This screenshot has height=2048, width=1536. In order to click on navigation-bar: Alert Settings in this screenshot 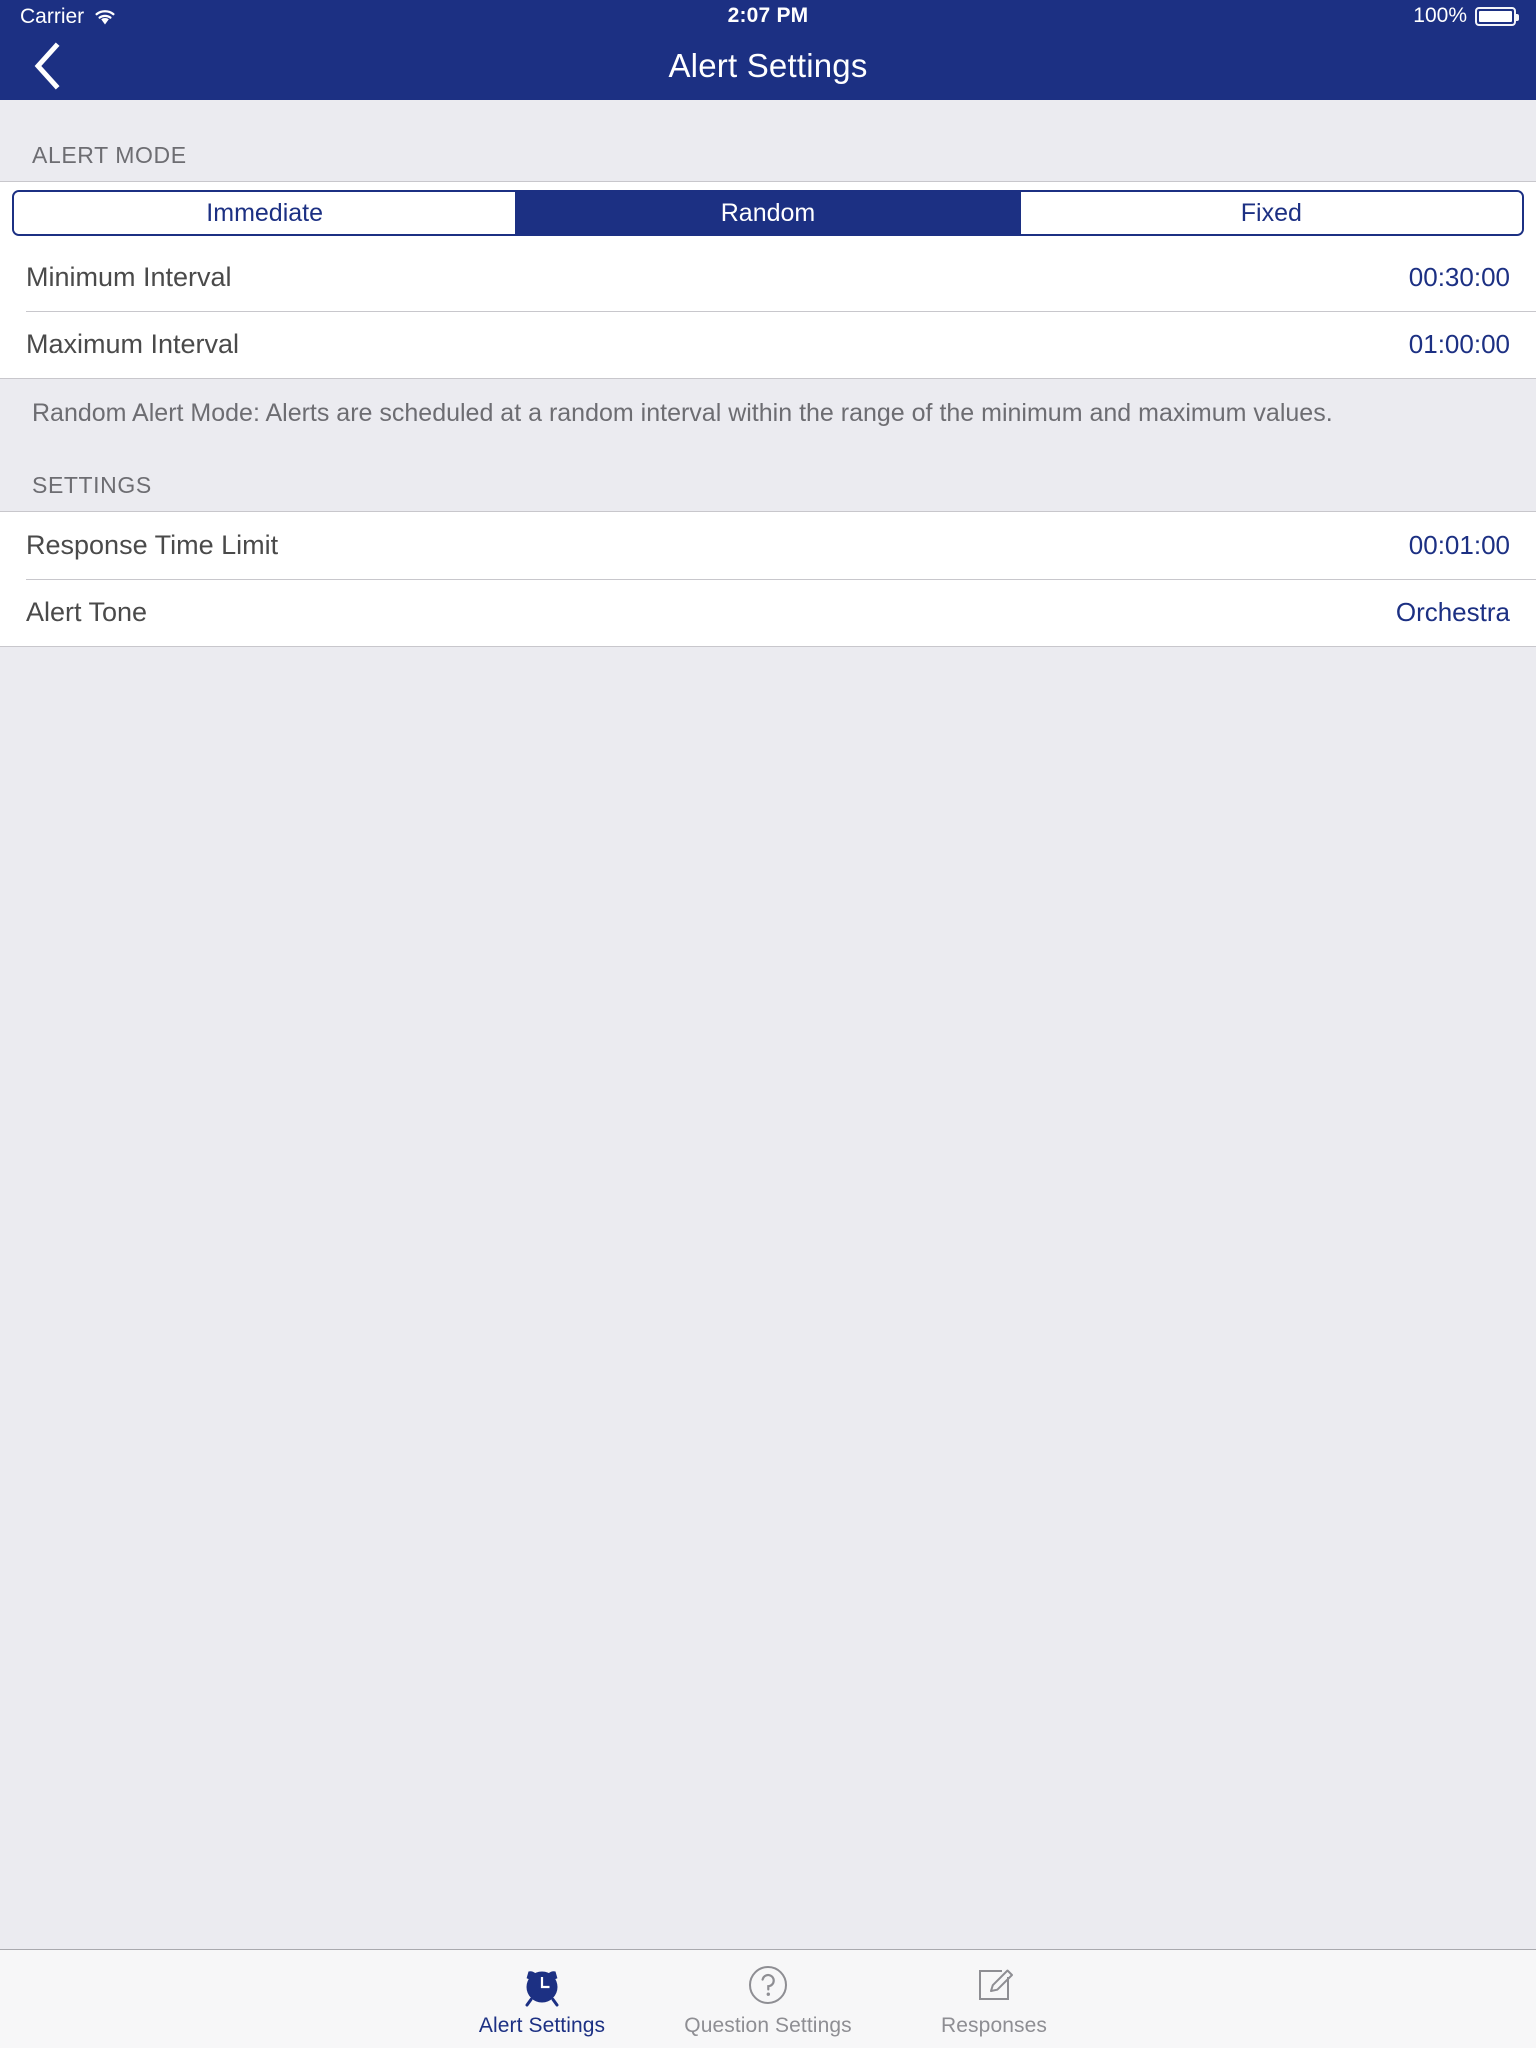, I will do `click(768, 66)`.